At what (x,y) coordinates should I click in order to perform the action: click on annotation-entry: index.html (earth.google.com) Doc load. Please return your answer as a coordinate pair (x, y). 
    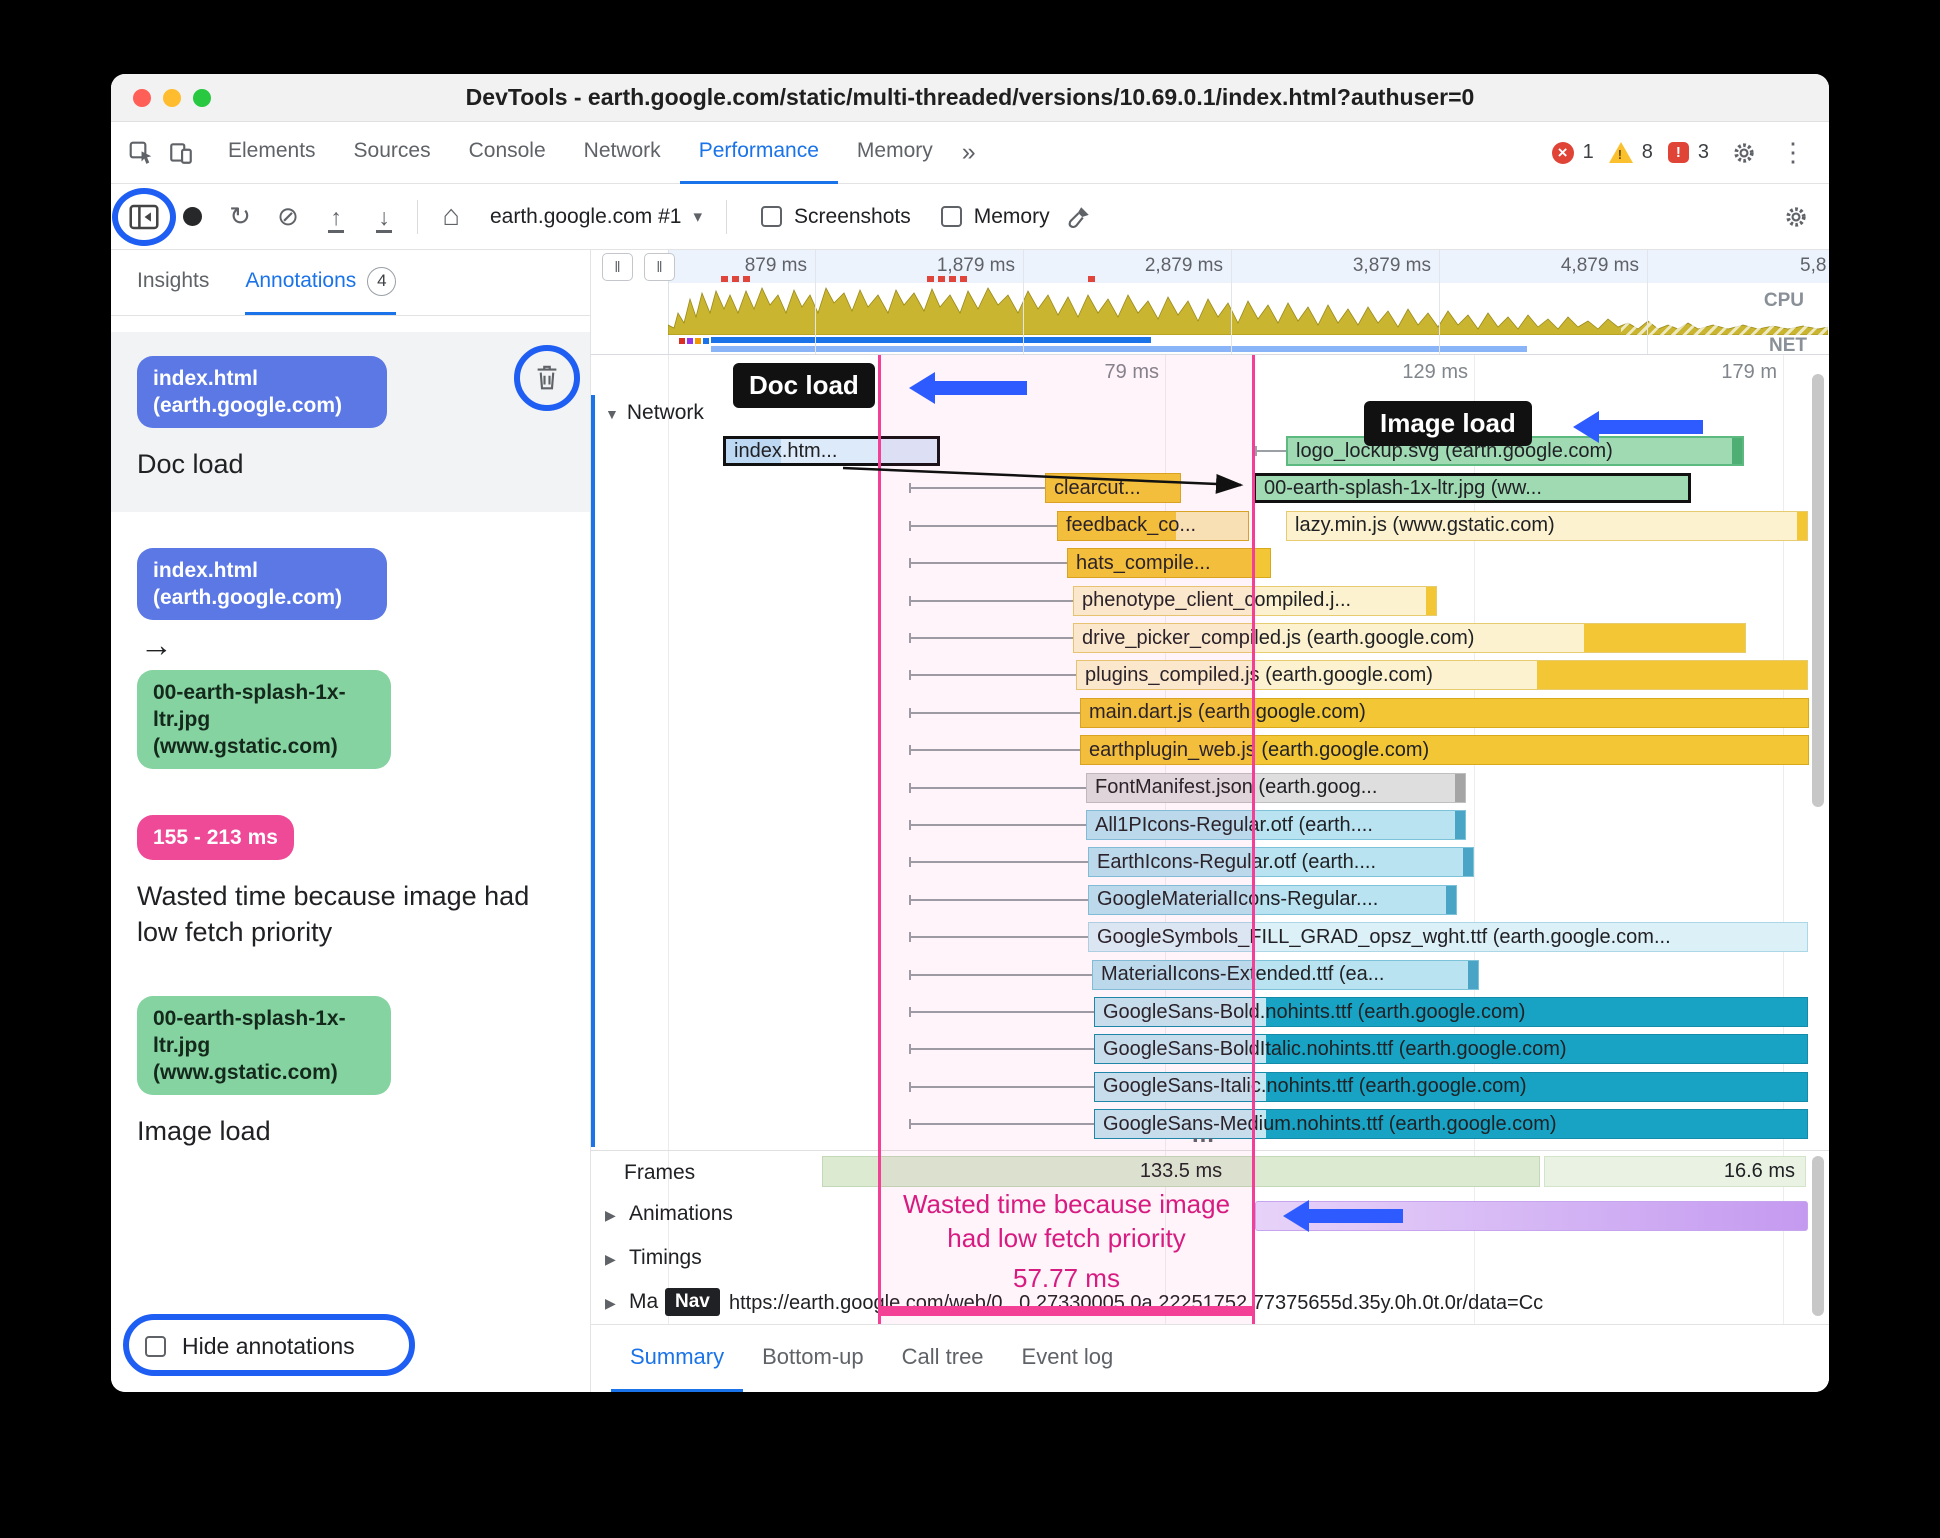
    Looking at the image, I should click on (350, 422).